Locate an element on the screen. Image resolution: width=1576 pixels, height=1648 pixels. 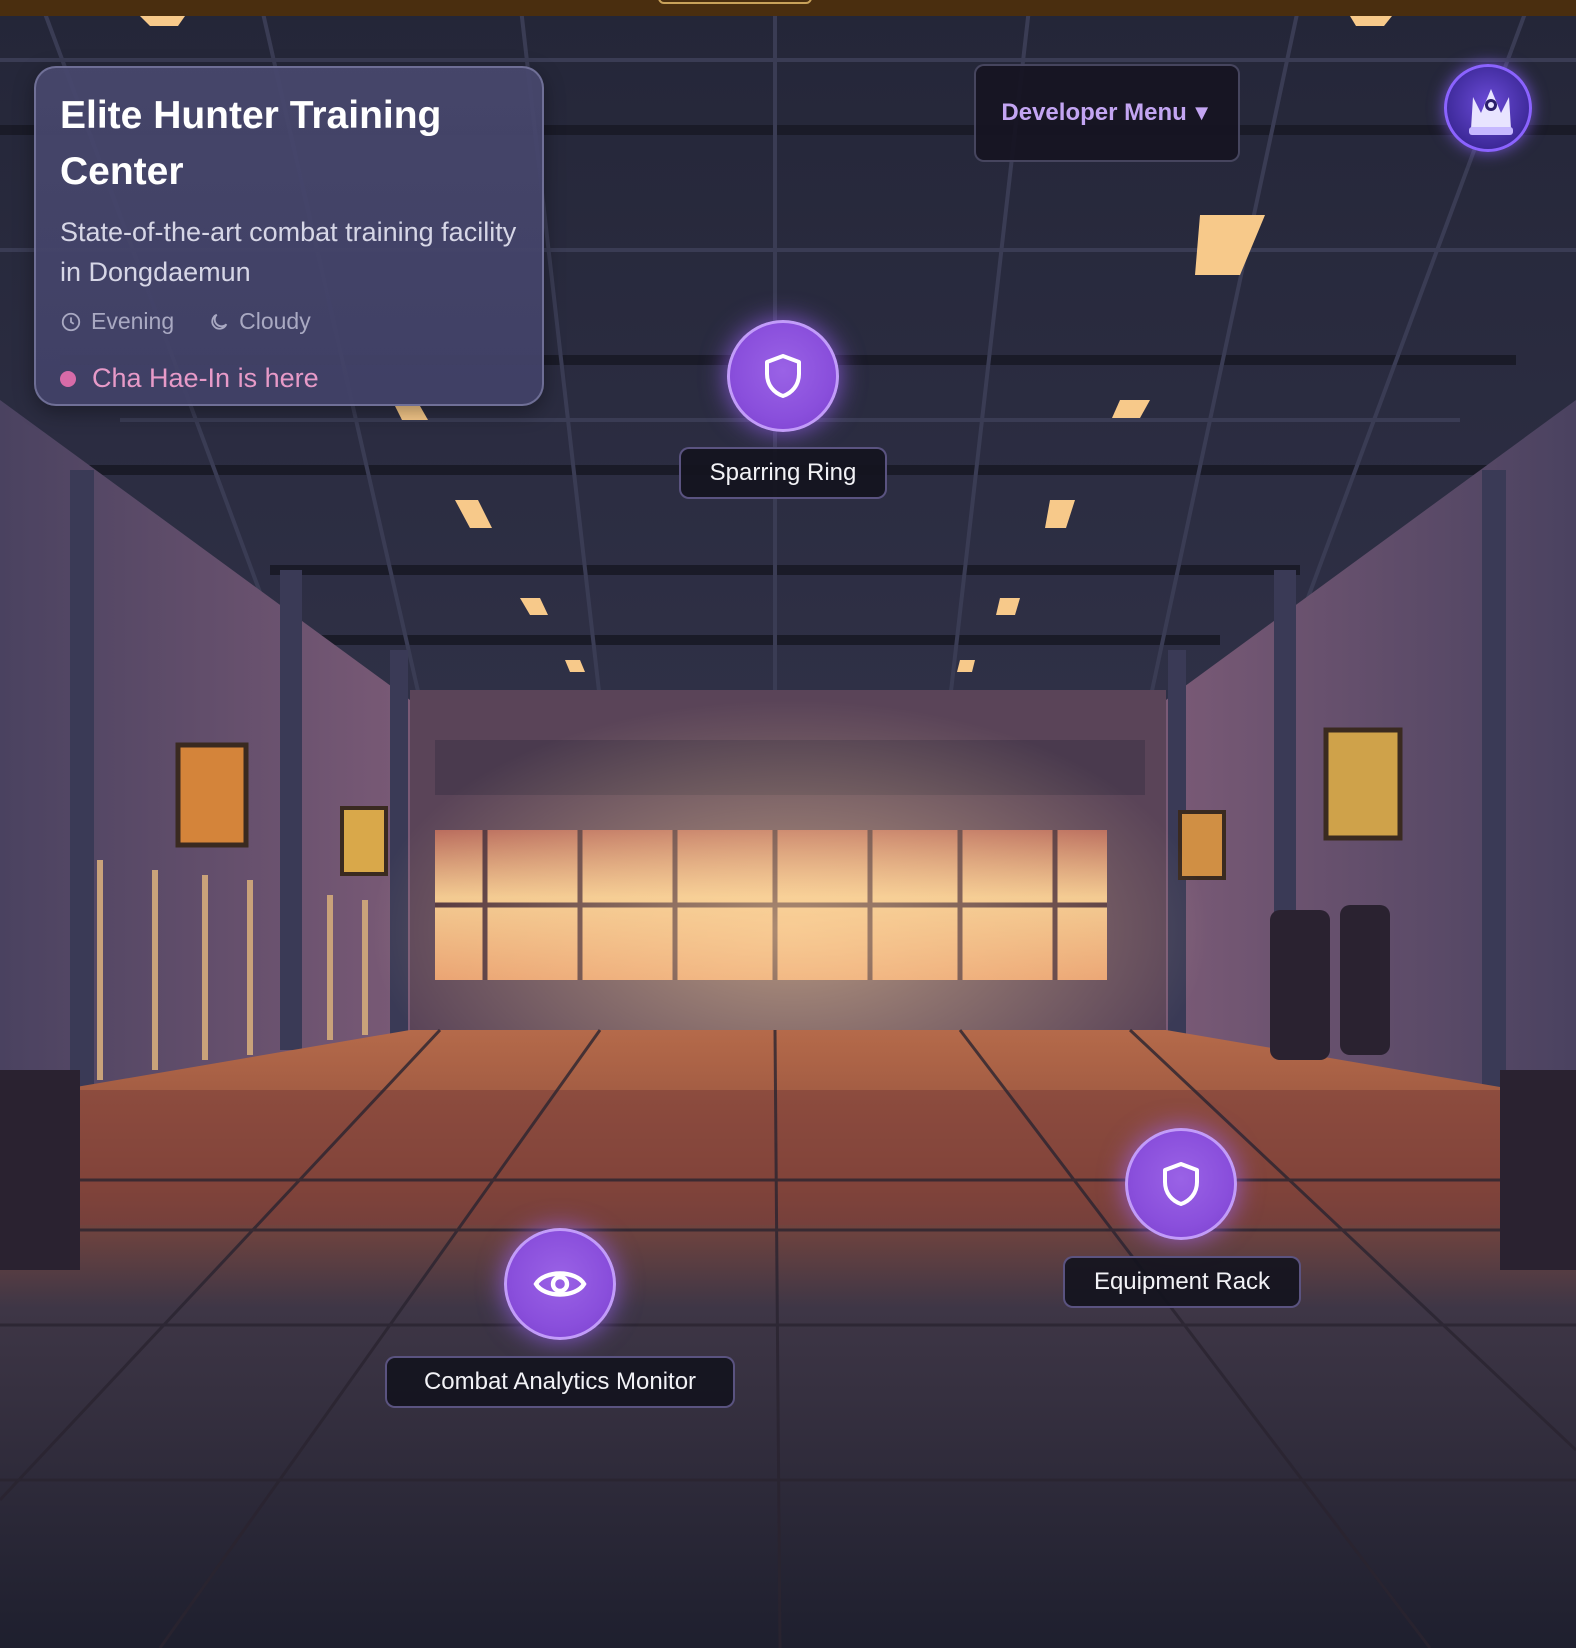
developer-menu-button: Developer Menu ▼ is located at coordinates (1107, 113).